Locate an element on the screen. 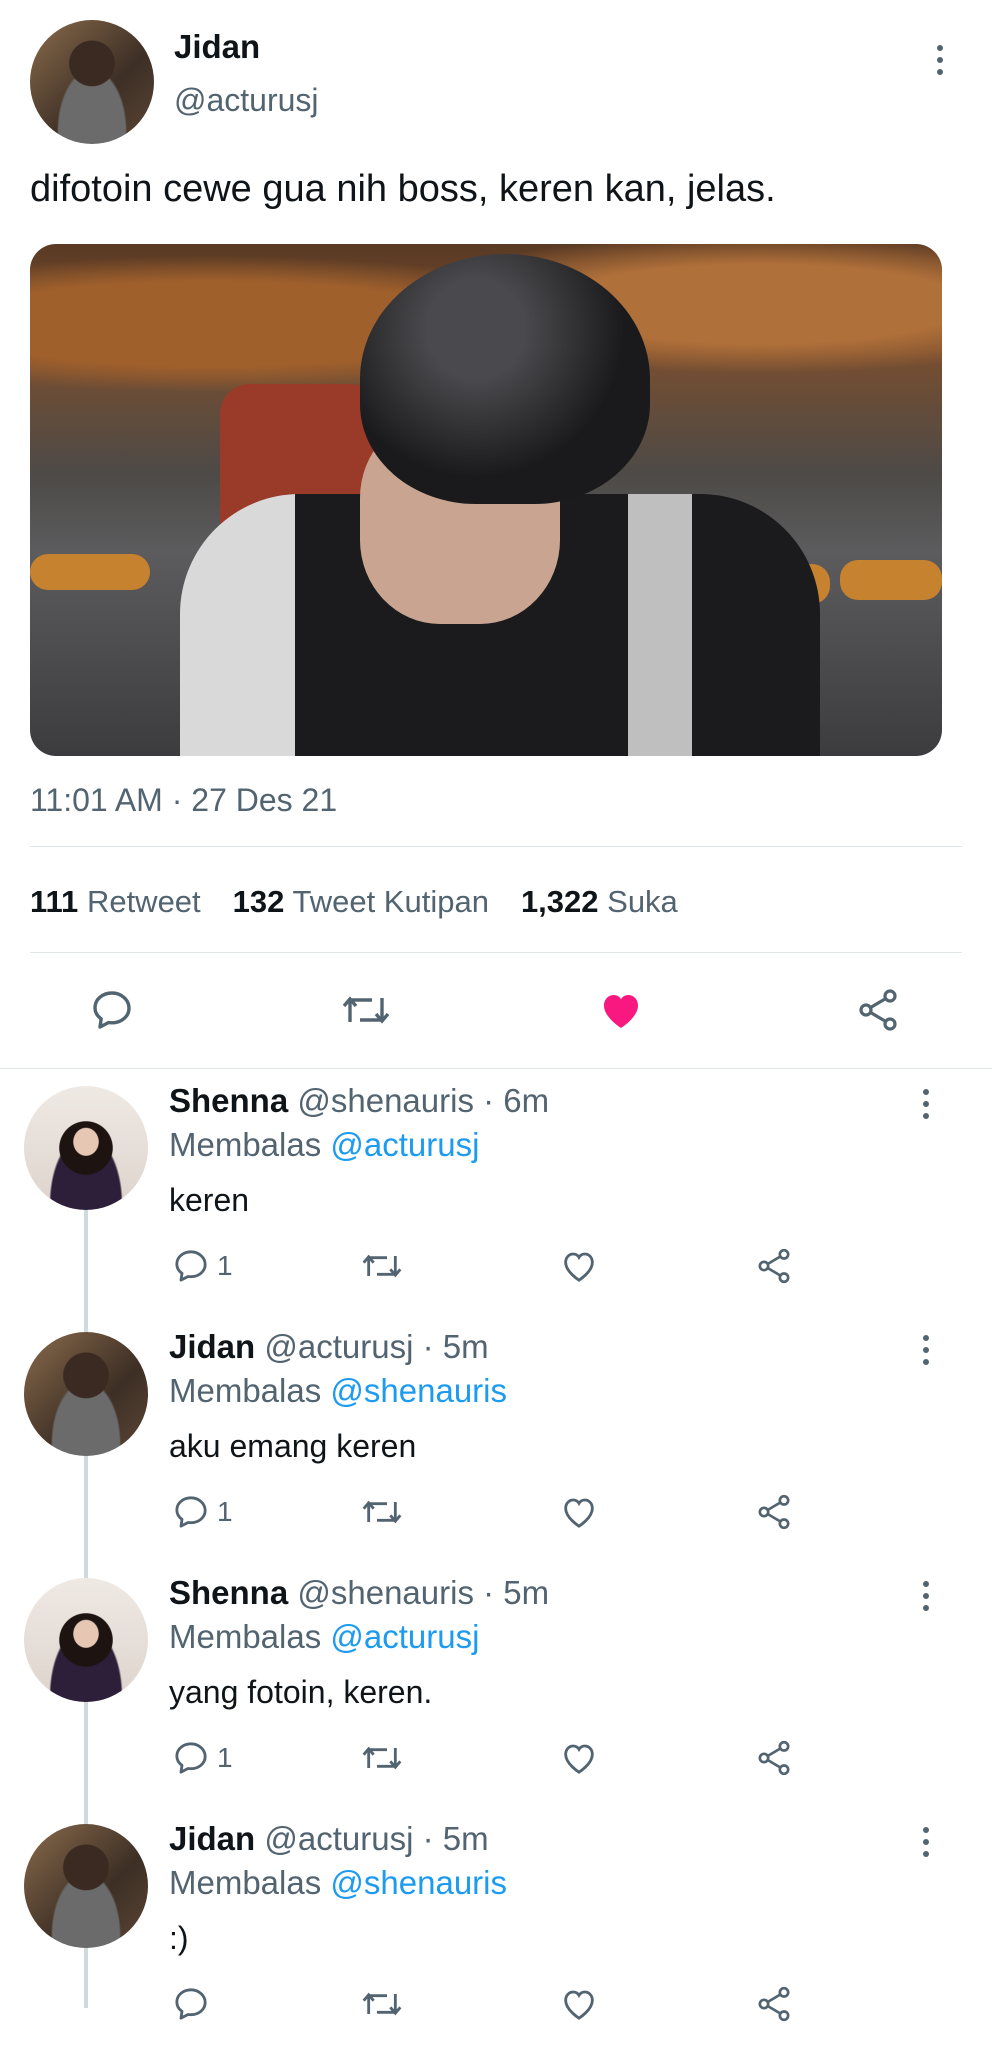  author-name: Jidan is located at coordinates (217, 47).